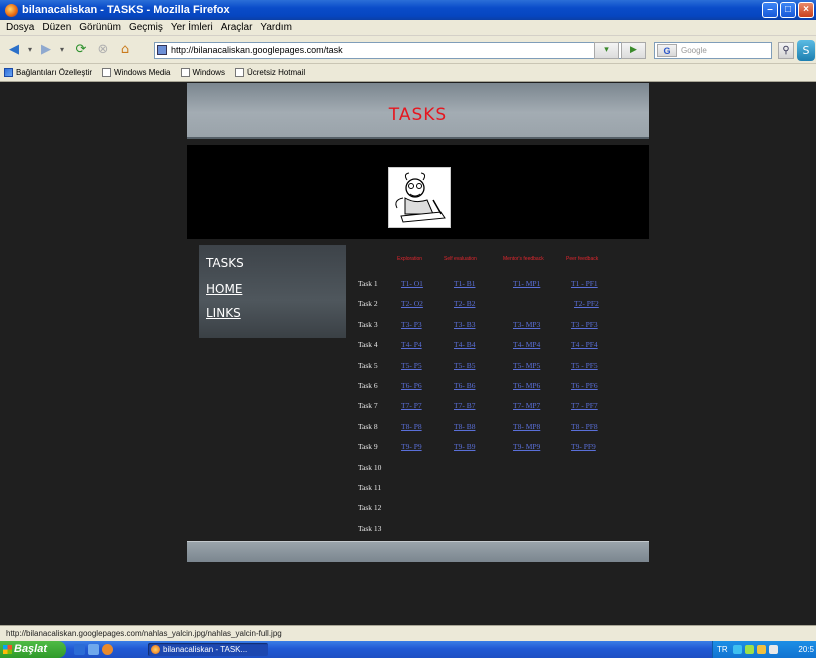 The image size is (816, 658). Describe the element at coordinates (464, 405) in the screenshot. I see `task-link-self-evaluation: T7- B7` at that location.